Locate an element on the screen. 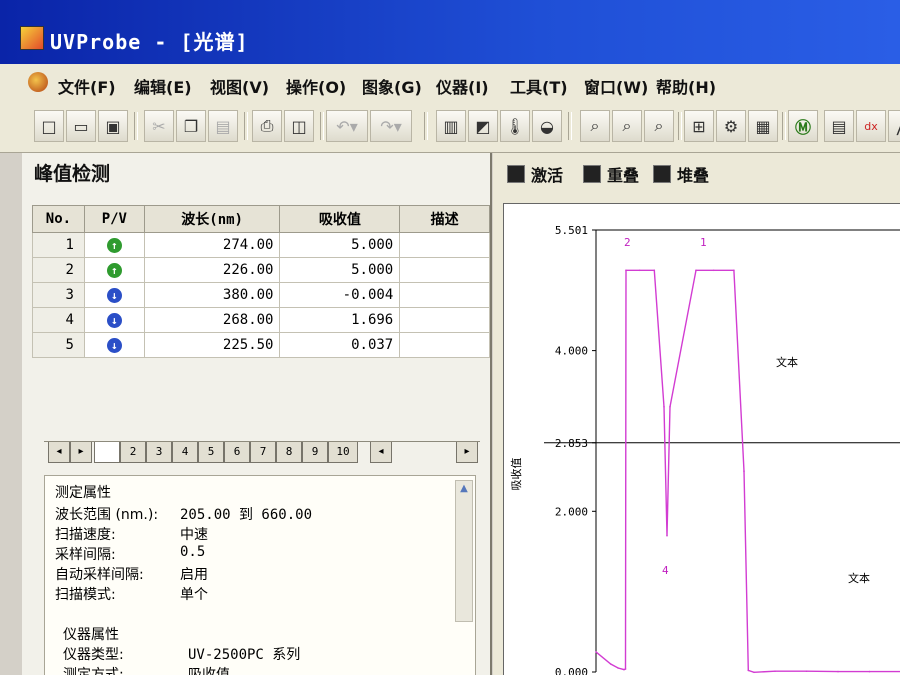  tab-active: 激活 is located at coordinates (535, 174).